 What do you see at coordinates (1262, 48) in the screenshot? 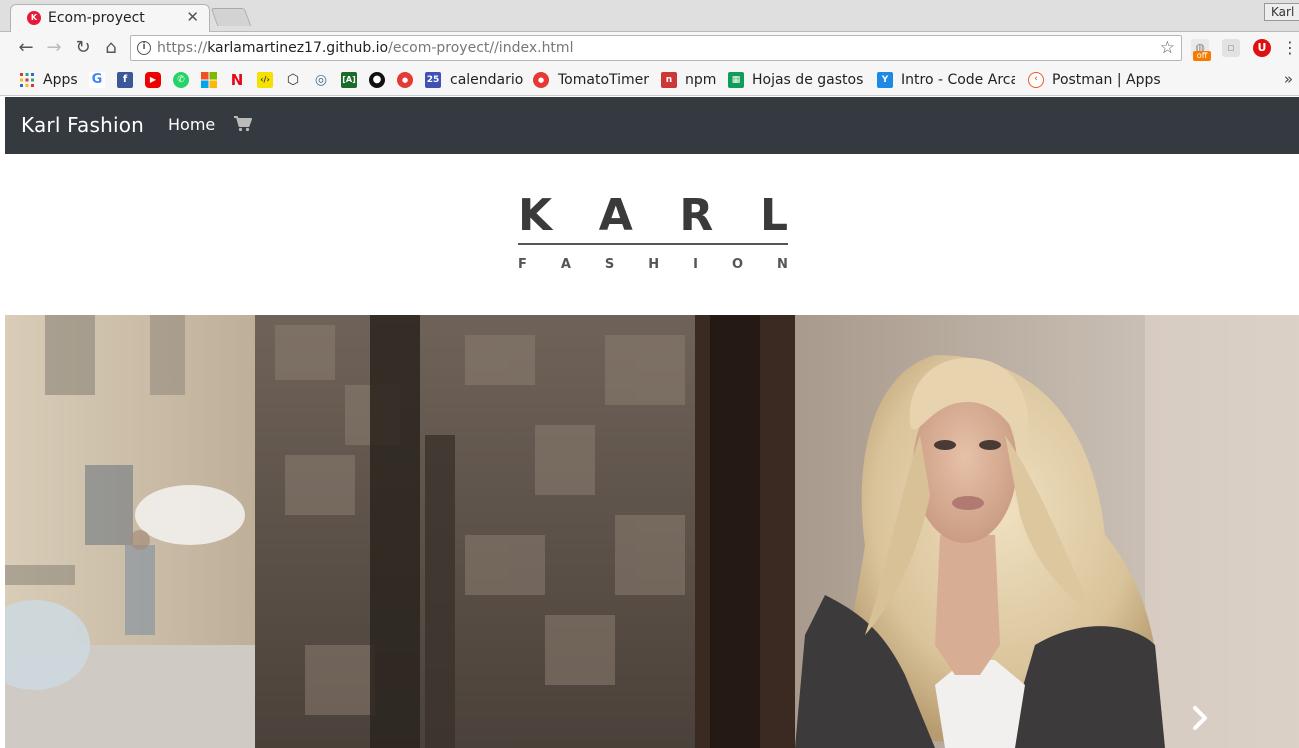
I see `extension-red-icon: U` at bounding box center [1262, 48].